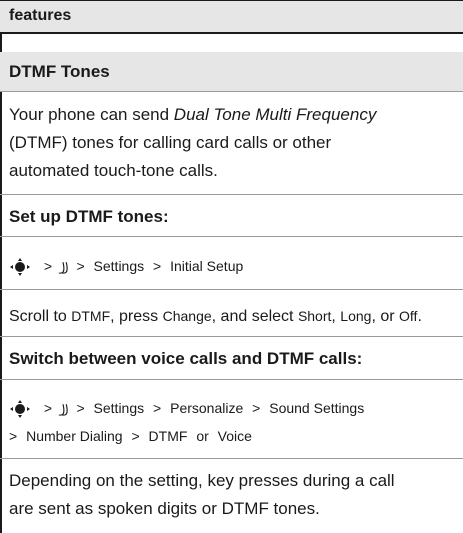 The width and height of the screenshot is (463, 533). What do you see at coordinates (356, 316) in the screenshot?
I see `kw-long: Long` at bounding box center [356, 316].